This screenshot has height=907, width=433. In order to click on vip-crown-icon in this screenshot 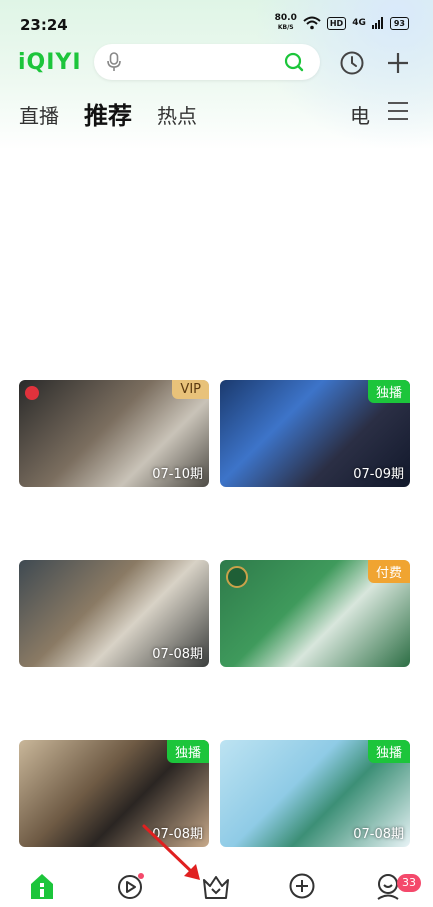, I will do `click(216, 887)`.